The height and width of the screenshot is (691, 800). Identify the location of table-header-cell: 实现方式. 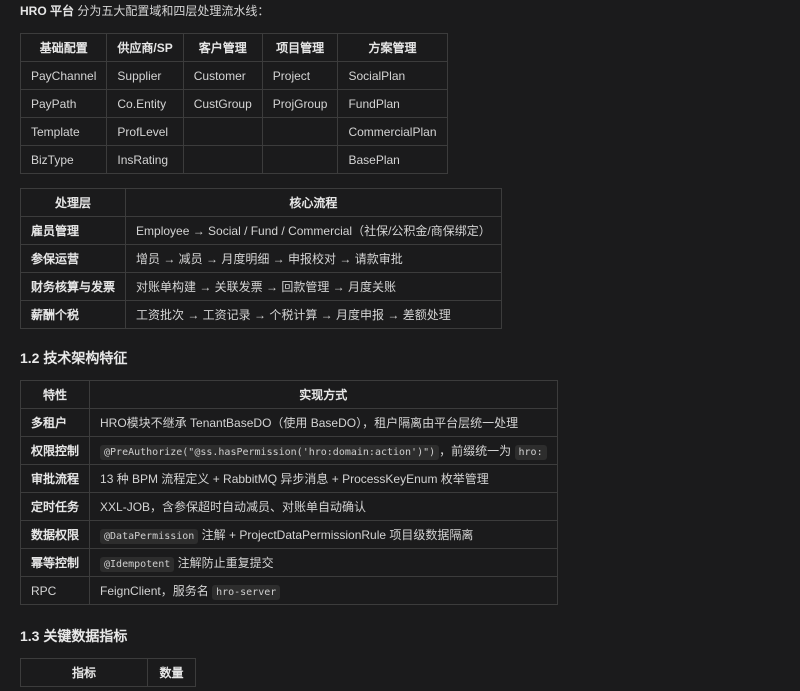
(323, 394).